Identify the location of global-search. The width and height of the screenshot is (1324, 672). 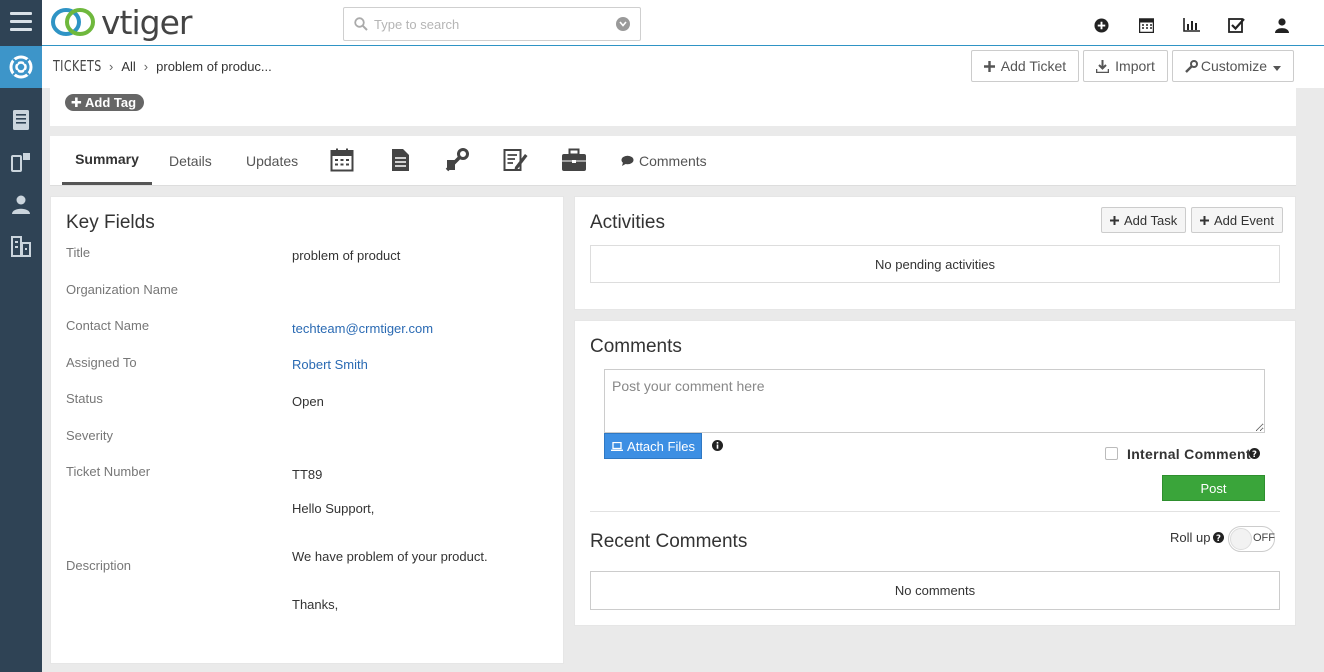
(492, 24).